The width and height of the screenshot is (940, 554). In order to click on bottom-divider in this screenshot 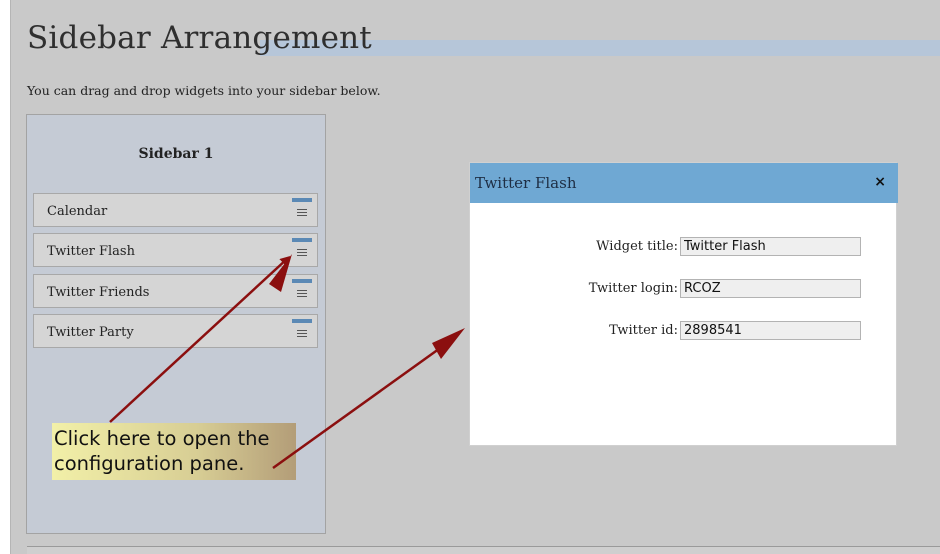, I will do `click(483, 550)`.